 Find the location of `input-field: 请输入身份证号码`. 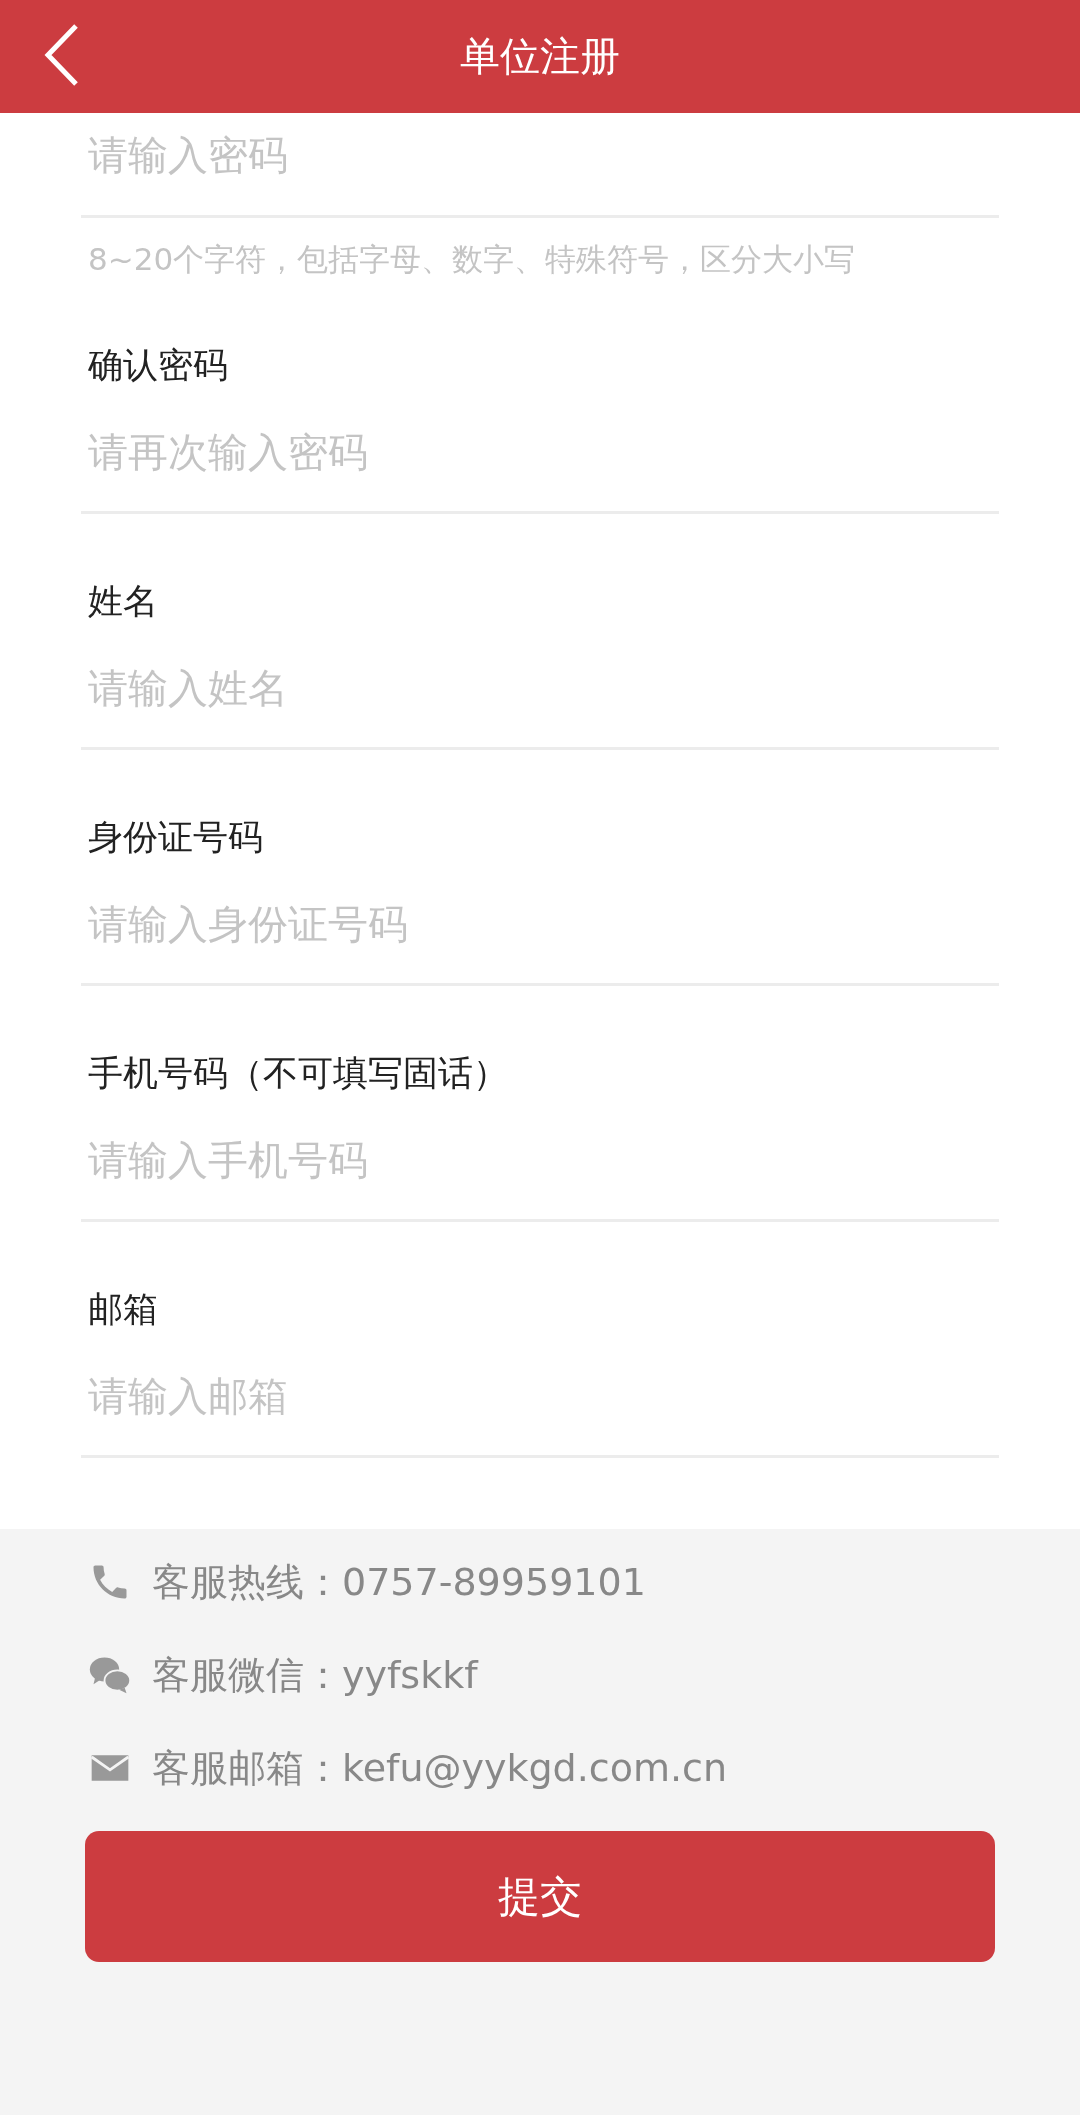

input-field: 请输入身份证号码 is located at coordinates (540, 924).